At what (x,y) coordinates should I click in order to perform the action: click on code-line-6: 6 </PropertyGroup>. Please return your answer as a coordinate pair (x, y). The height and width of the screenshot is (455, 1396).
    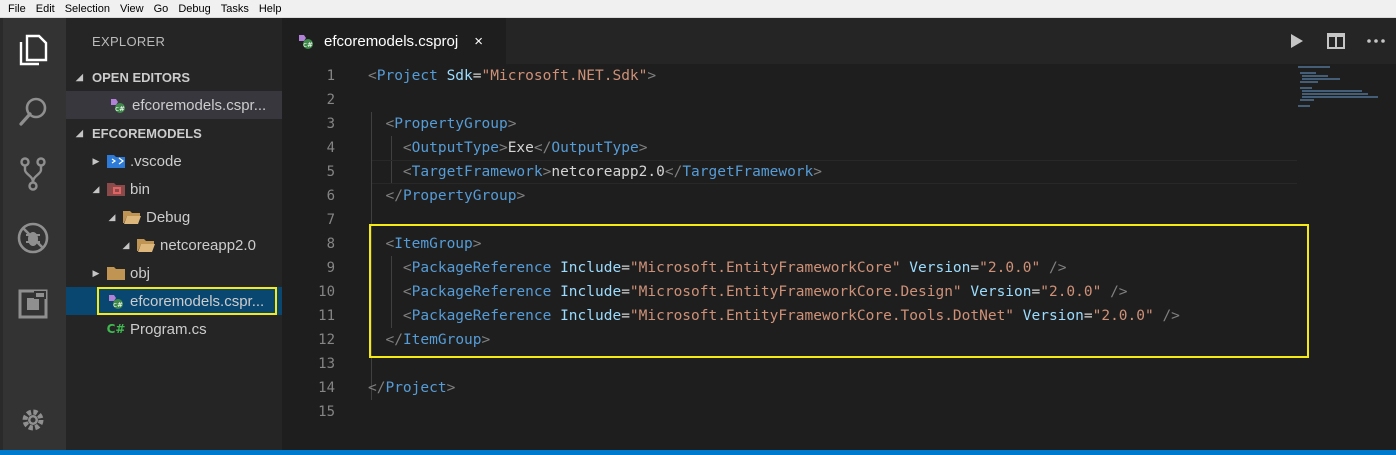
    Looking at the image, I should click on (789, 196).